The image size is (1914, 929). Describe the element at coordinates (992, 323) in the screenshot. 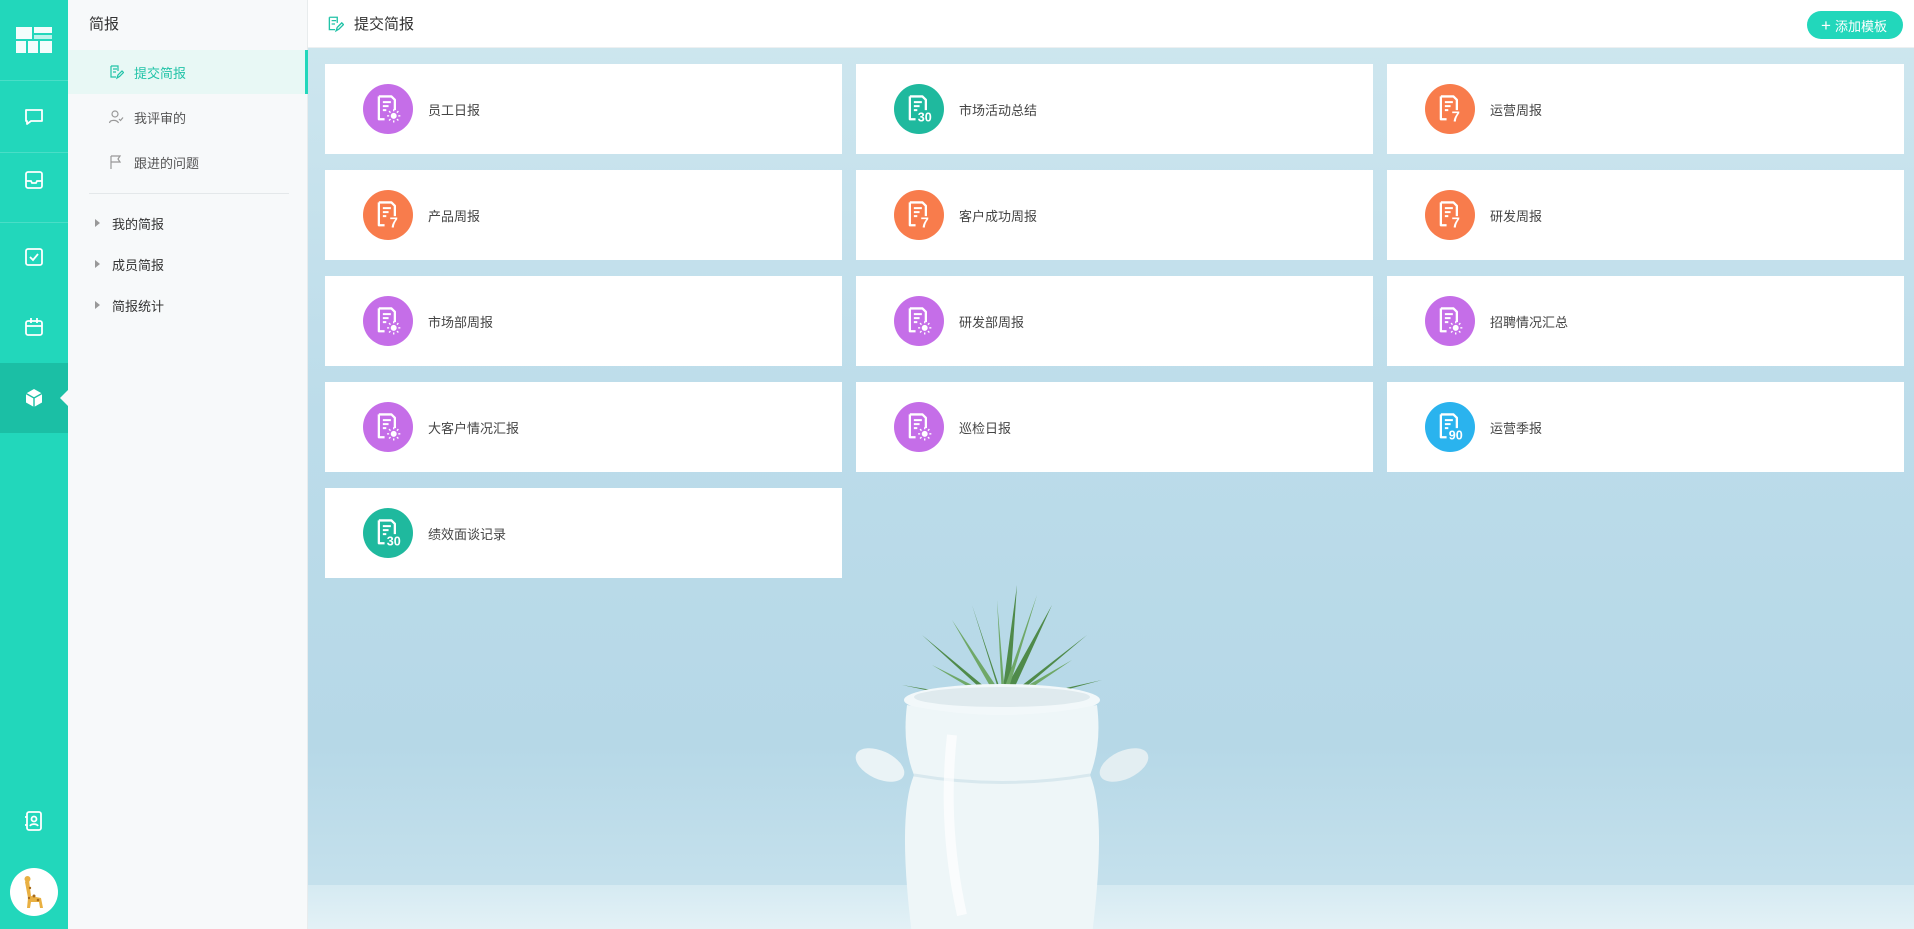

I see `template-card-label: 研发部周报` at that location.